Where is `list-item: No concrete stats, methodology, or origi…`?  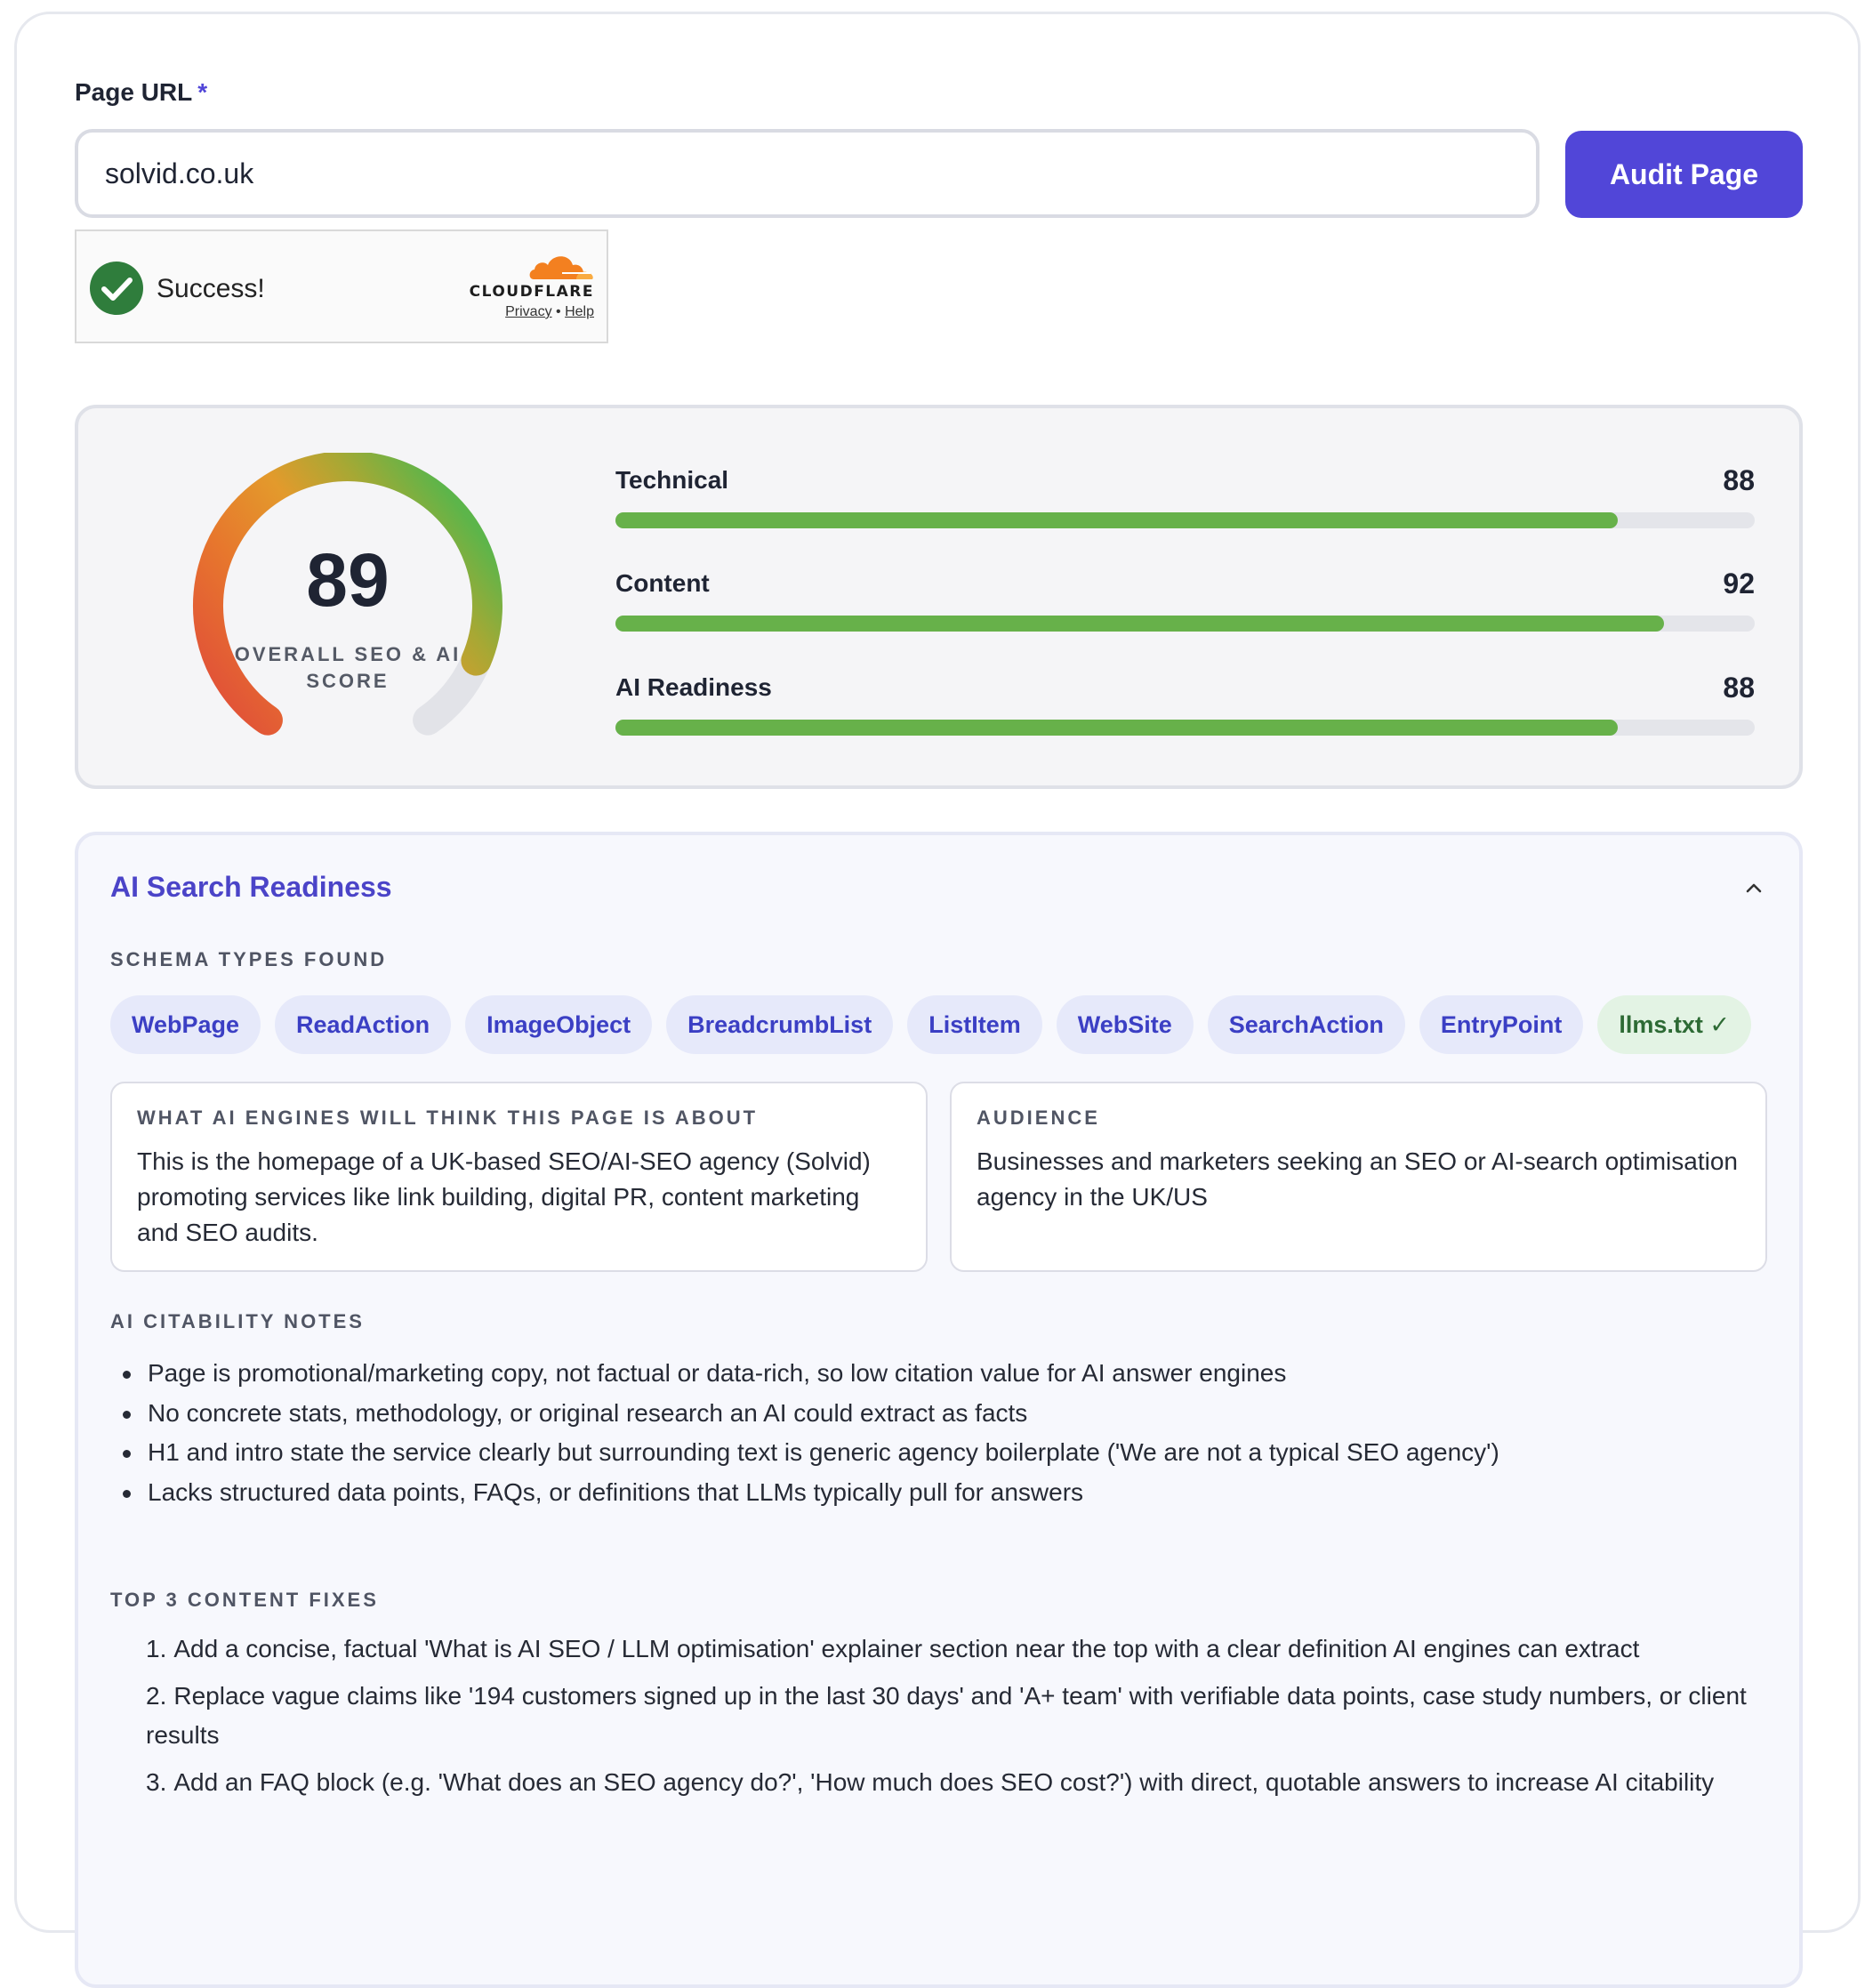 list-item: No concrete stats, methodology, or origi… is located at coordinates (806, 1414).